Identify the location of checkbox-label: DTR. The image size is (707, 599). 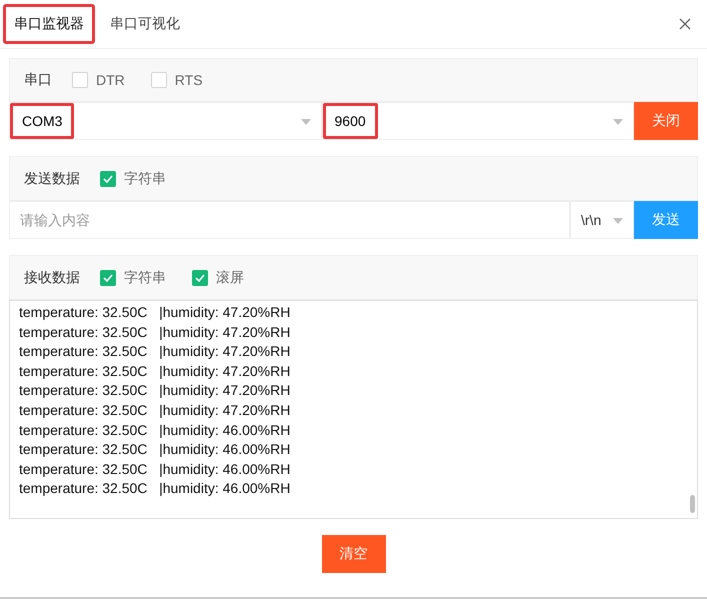
(110, 80).